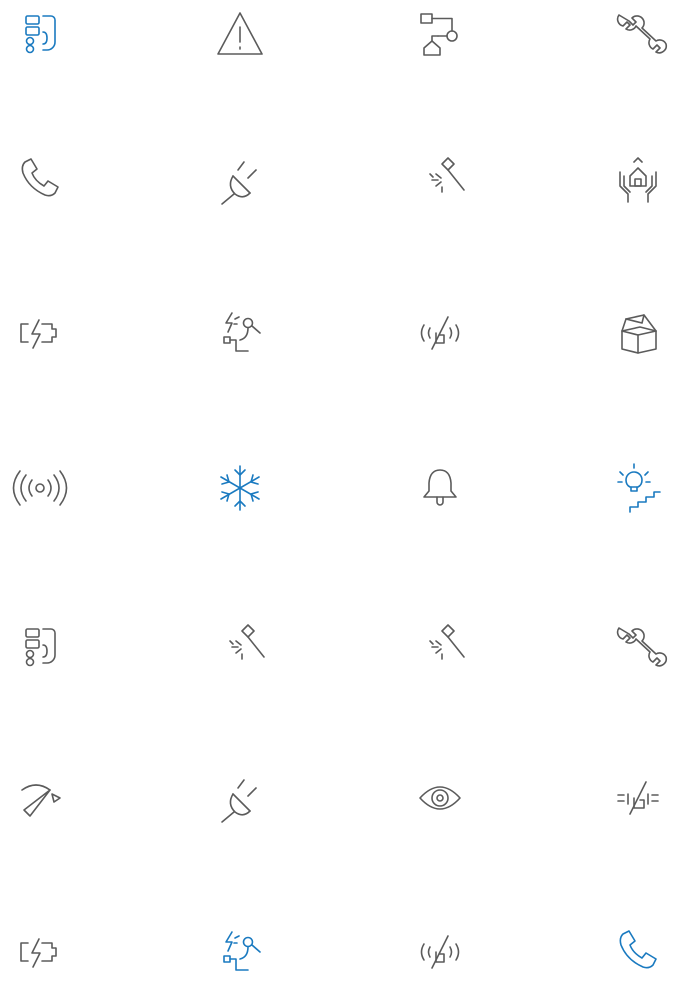 The height and width of the screenshot is (989, 691). I want to click on horn-icon, so click(41, 800).